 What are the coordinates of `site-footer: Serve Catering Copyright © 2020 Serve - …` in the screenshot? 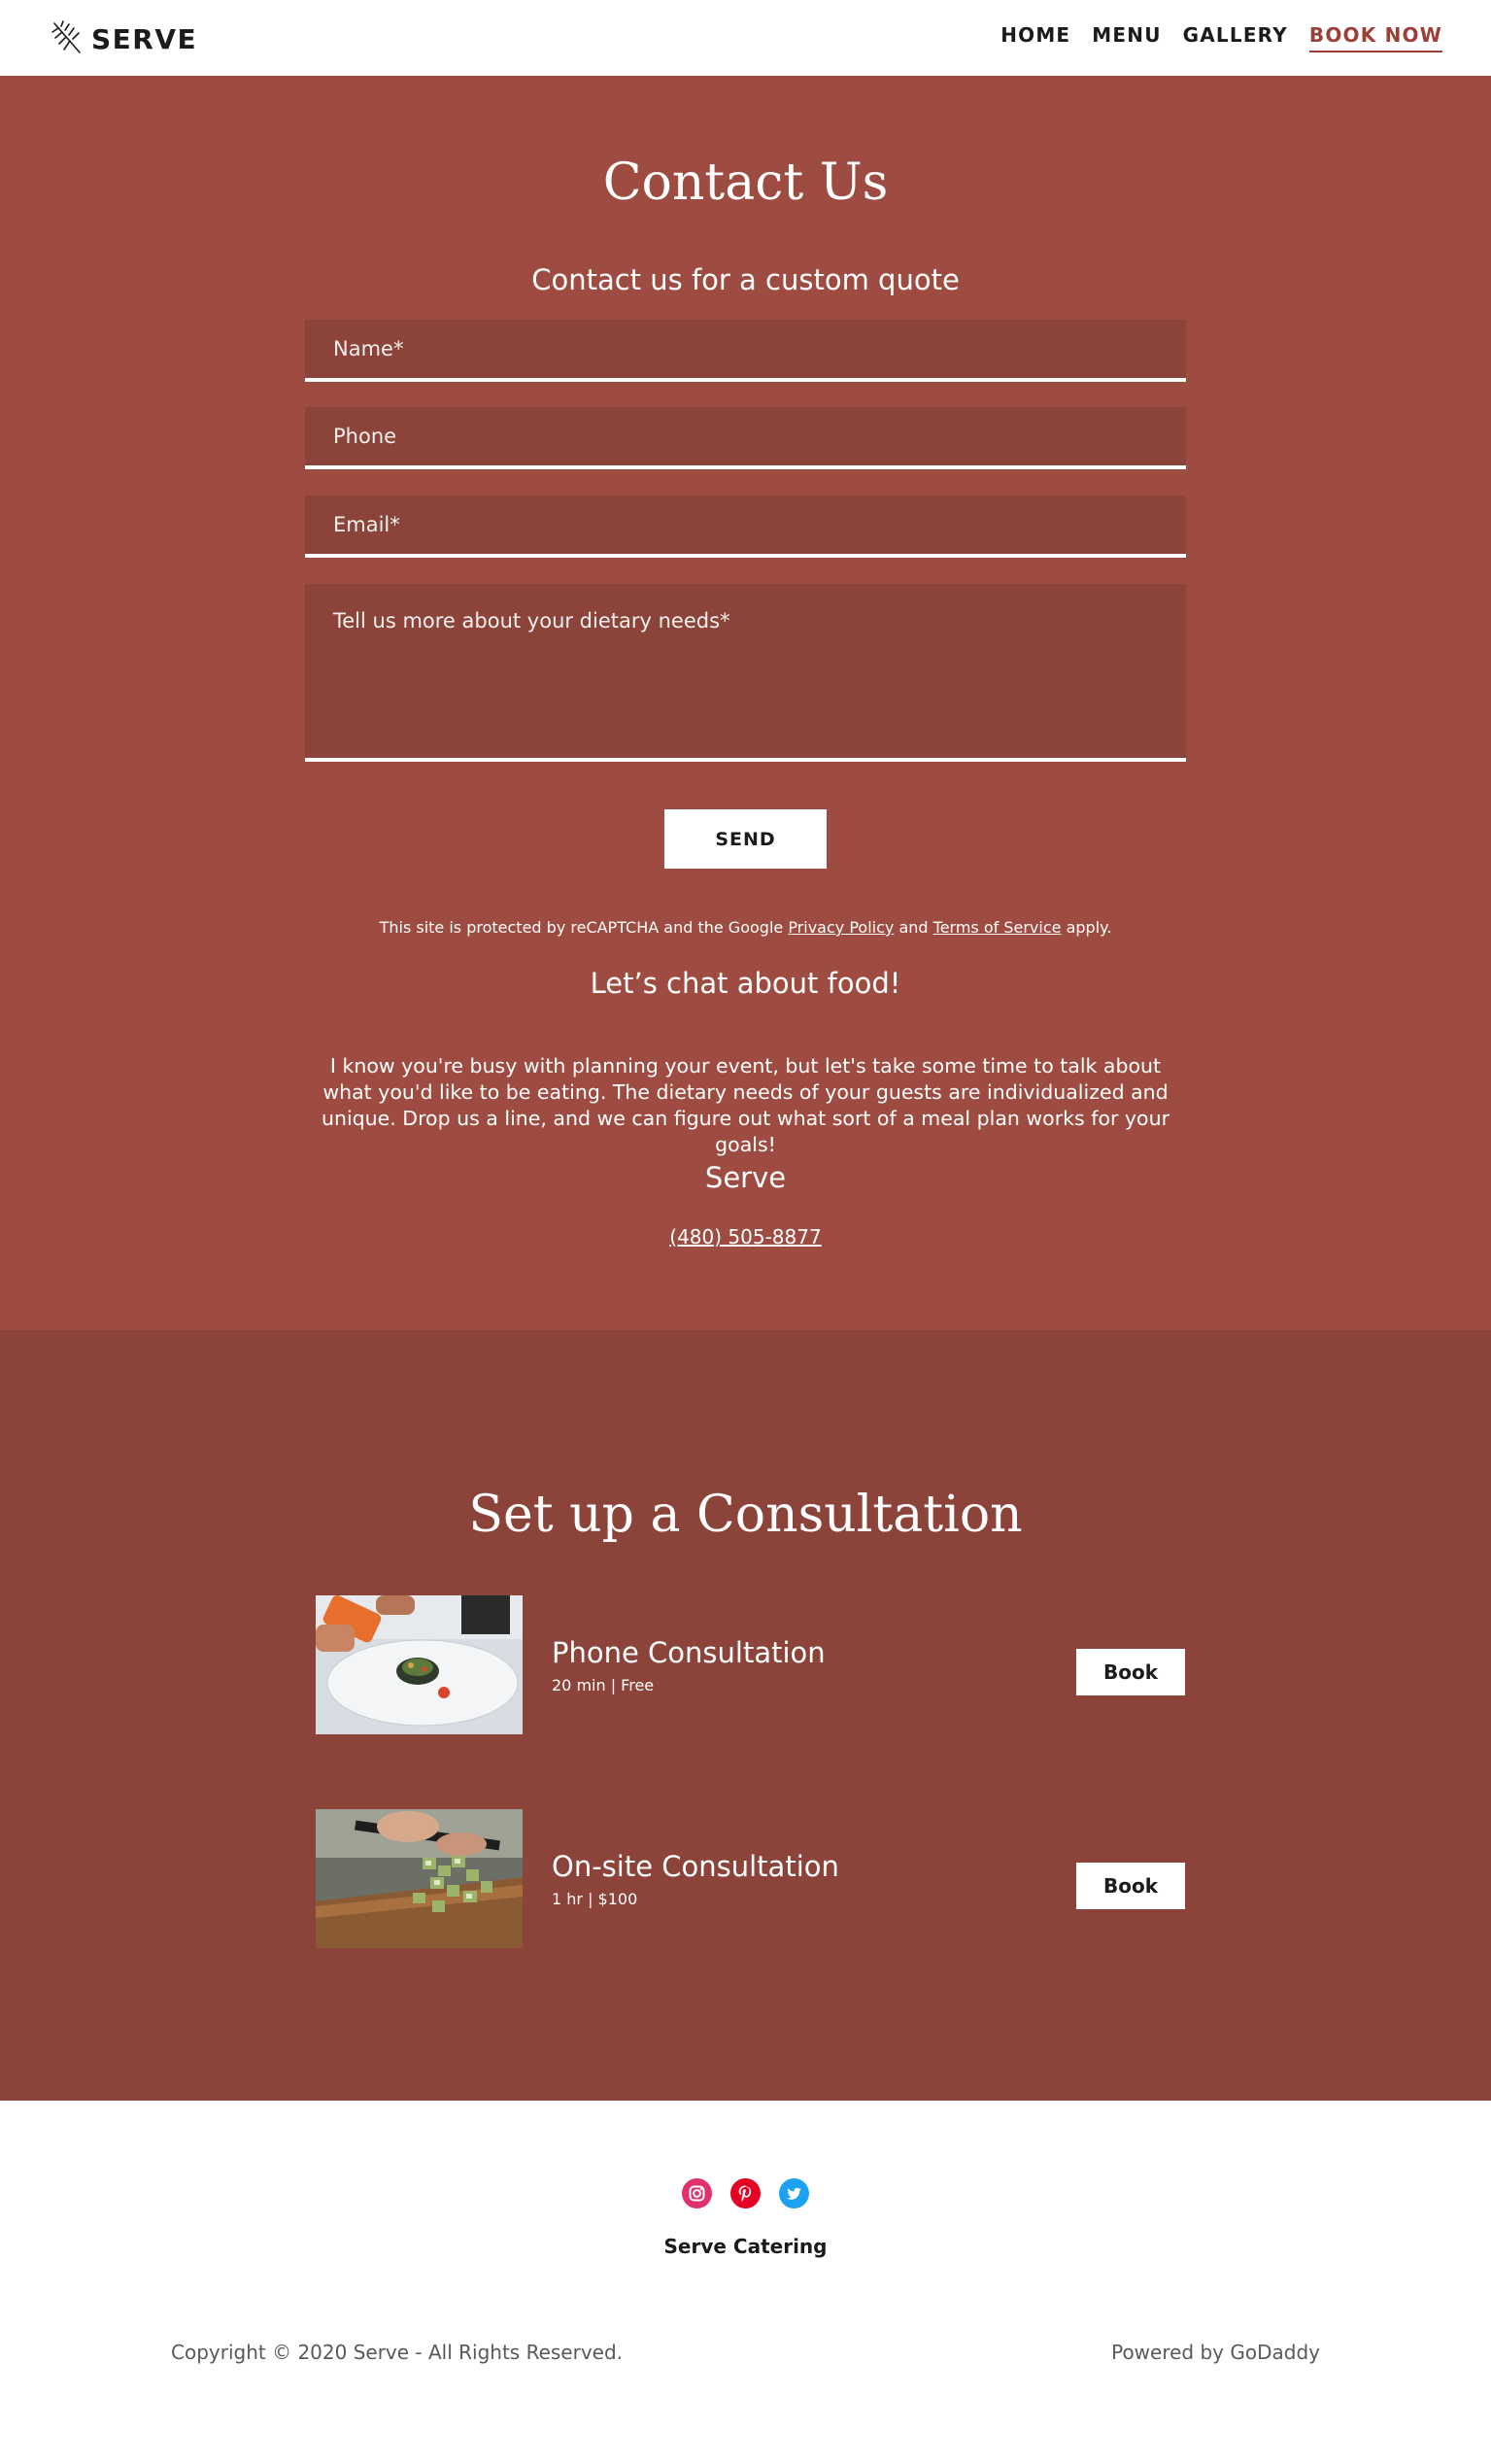 It's located at (745, 2282).